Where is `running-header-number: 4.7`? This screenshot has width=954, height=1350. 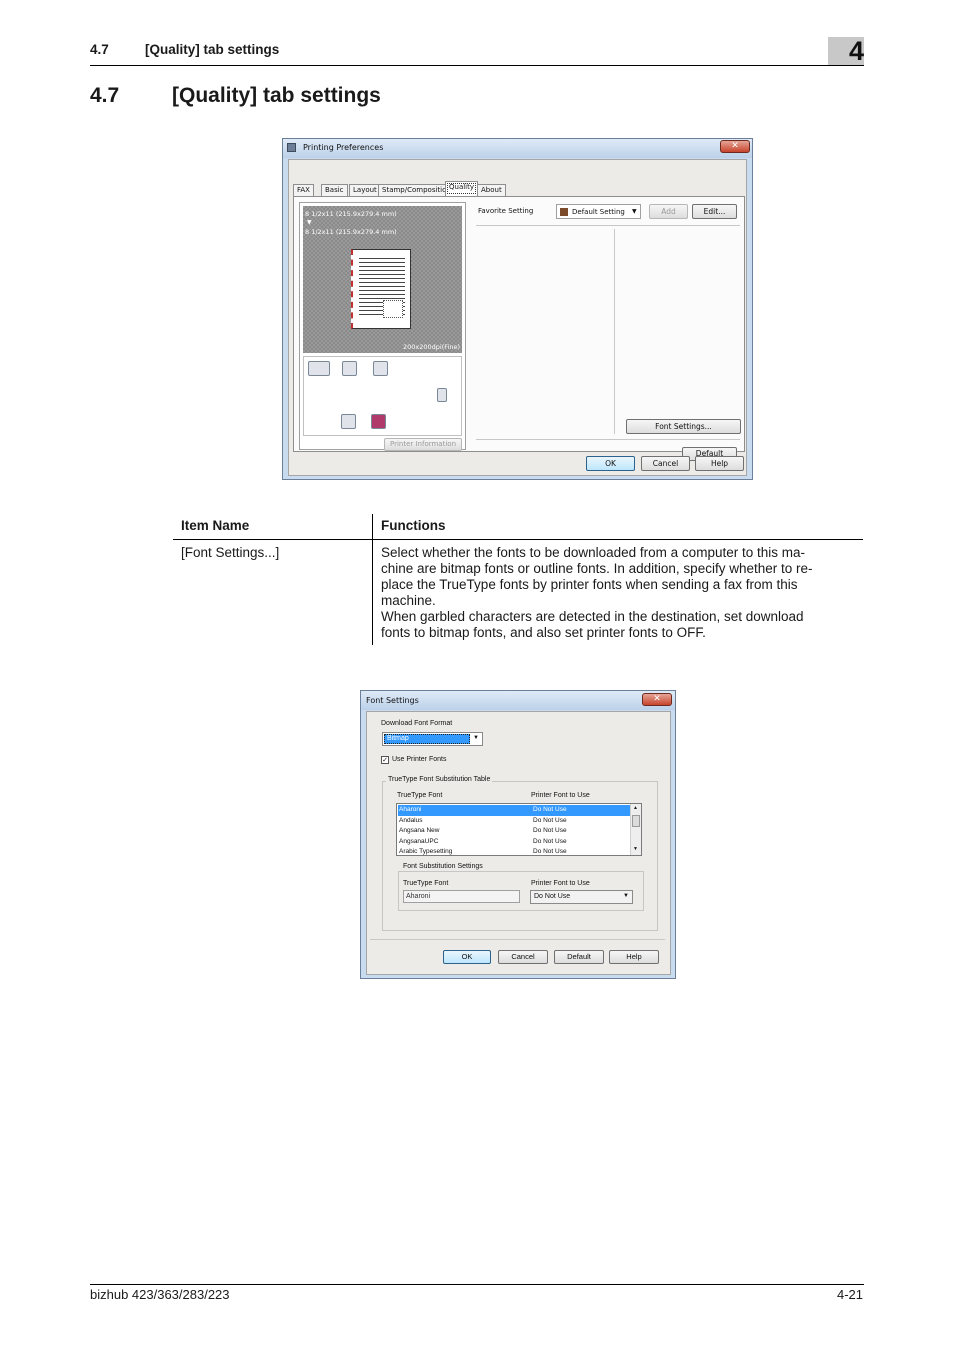 running-header-number: 4.7 is located at coordinates (99, 49).